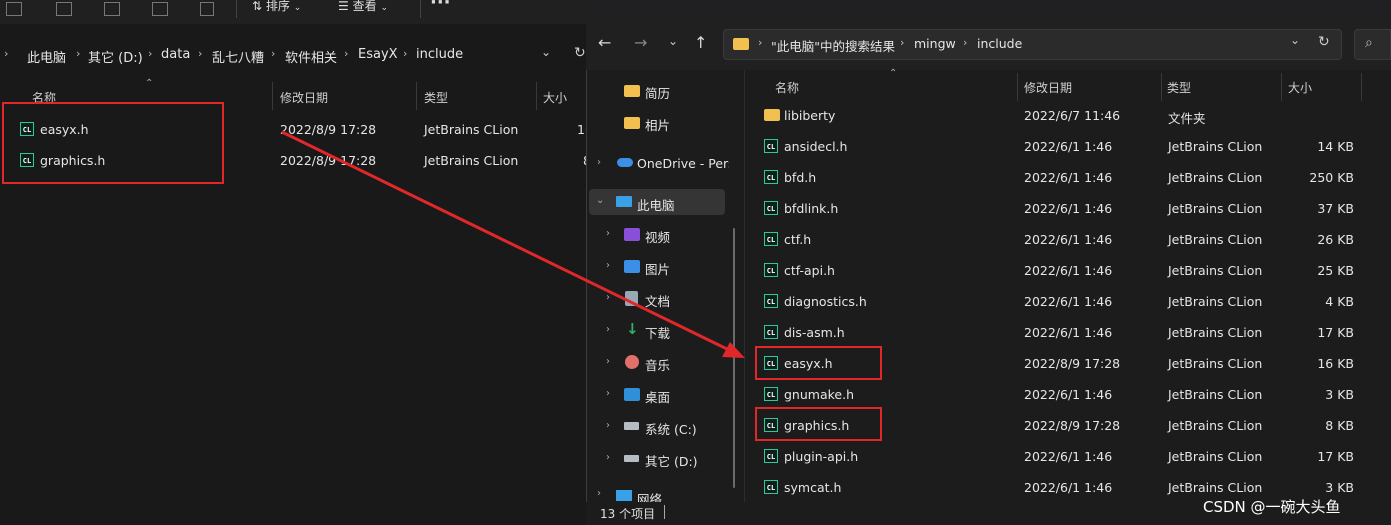 The width and height of the screenshot is (1391, 525). I want to click on arrow-line, so click(504, 240).